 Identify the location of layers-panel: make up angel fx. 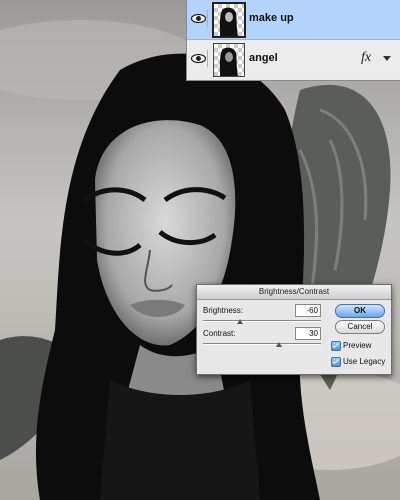
(293, 40).